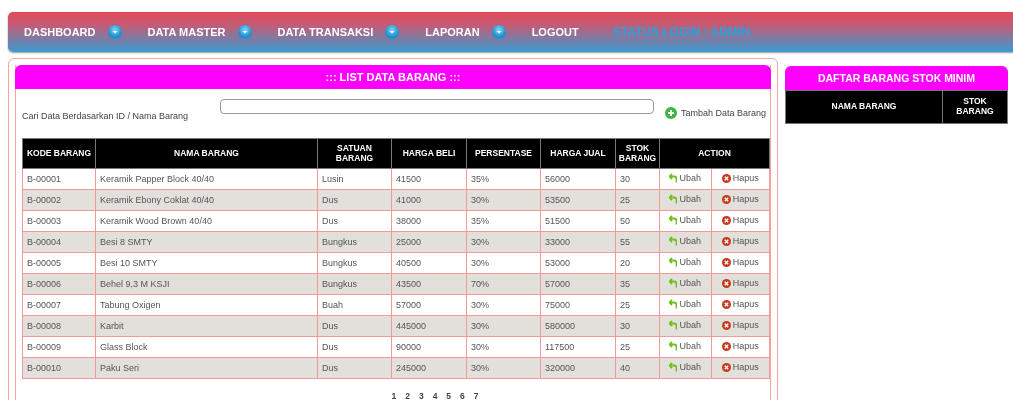 Image resolution: width=1013 pixels, height=400 pixels. I want to click on add-item-button: Tambah Data Barang, so click(715, 113).